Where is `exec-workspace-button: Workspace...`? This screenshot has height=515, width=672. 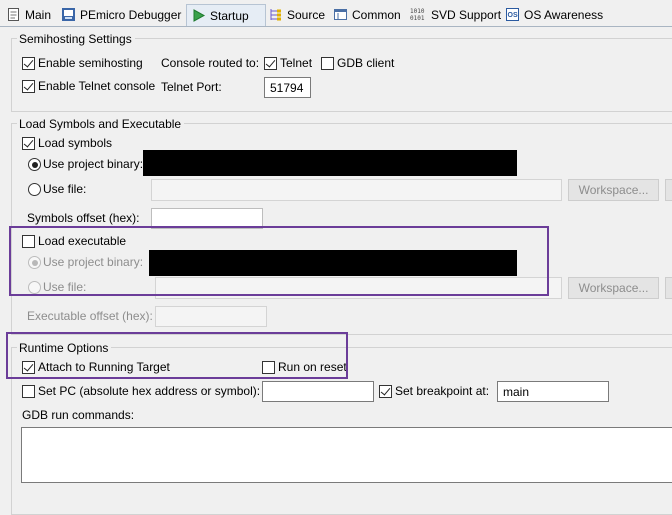 exec-workspace-button: Workspace... is located at coordinates (613, 288).